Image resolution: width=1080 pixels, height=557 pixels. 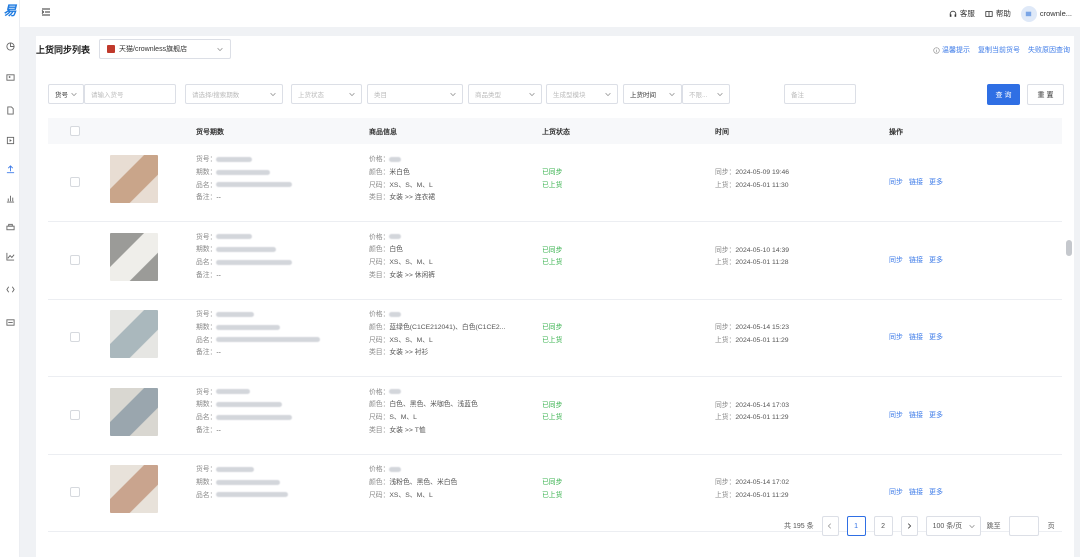 I want to click on tips-link: 温馨提示, so click(x=951, y=50).